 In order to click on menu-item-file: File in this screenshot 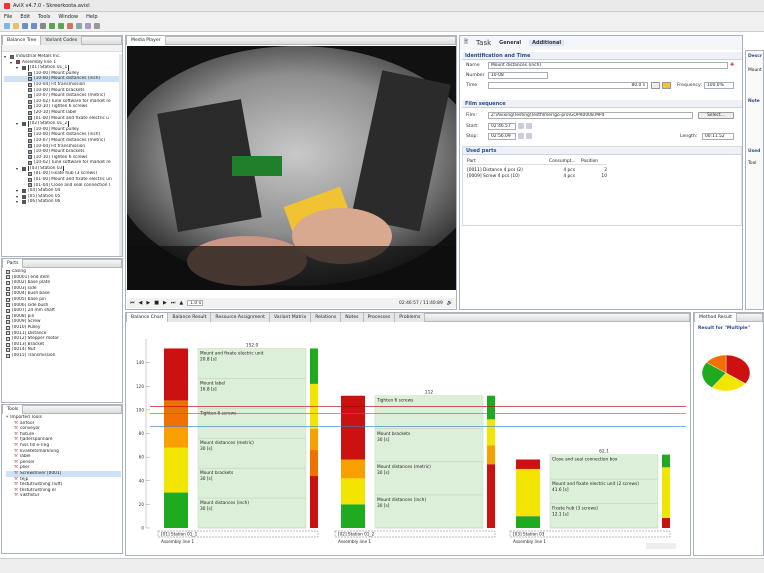, I will do `click(8, 17)`.